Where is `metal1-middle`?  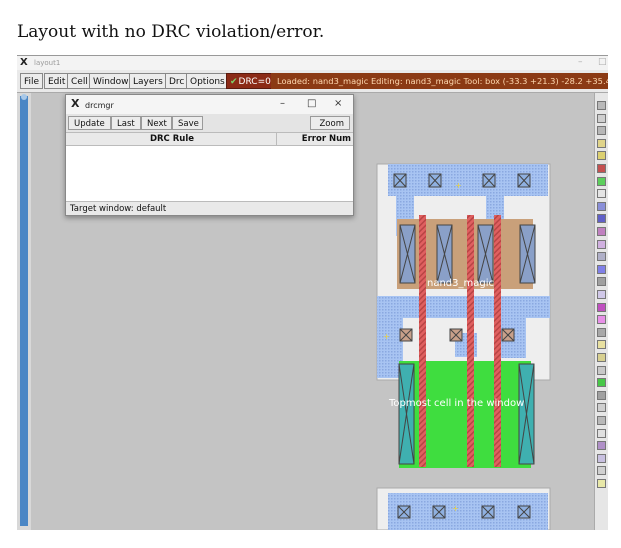
metal1-middle is located at coordinates (463, 307).